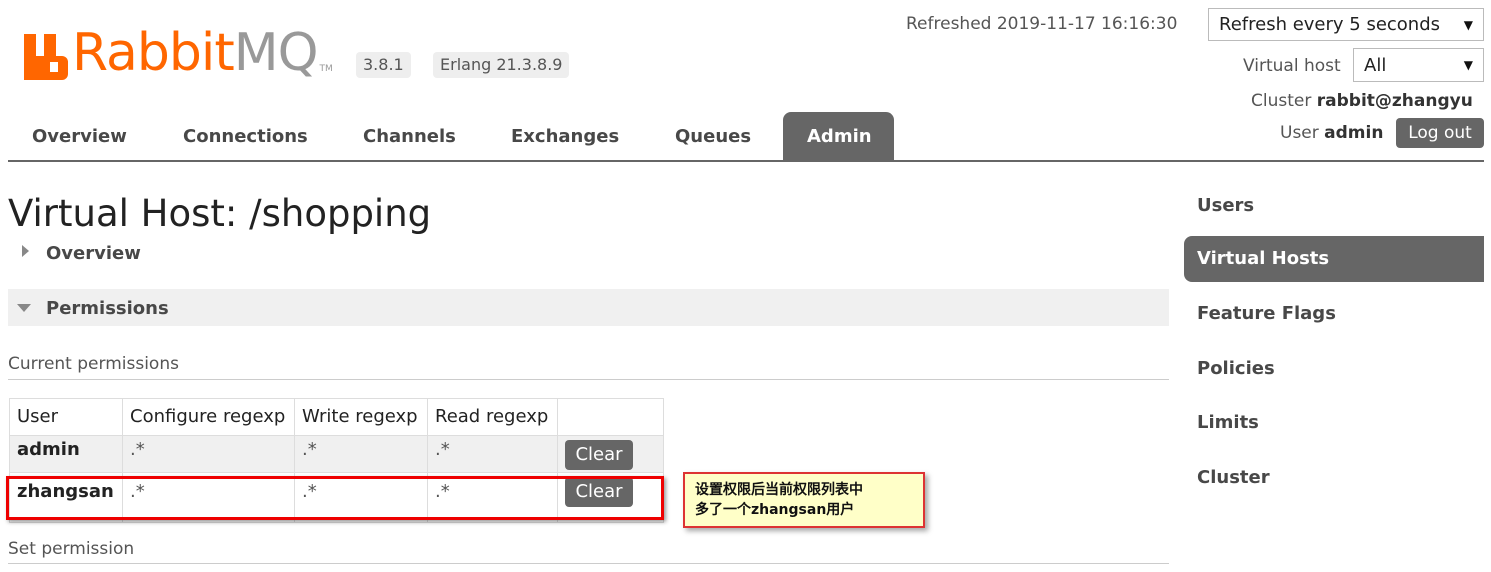 The height and width of the screenshot is (572, 1491). I want to click on overview-section-heading: Overview, so click(93, 253).